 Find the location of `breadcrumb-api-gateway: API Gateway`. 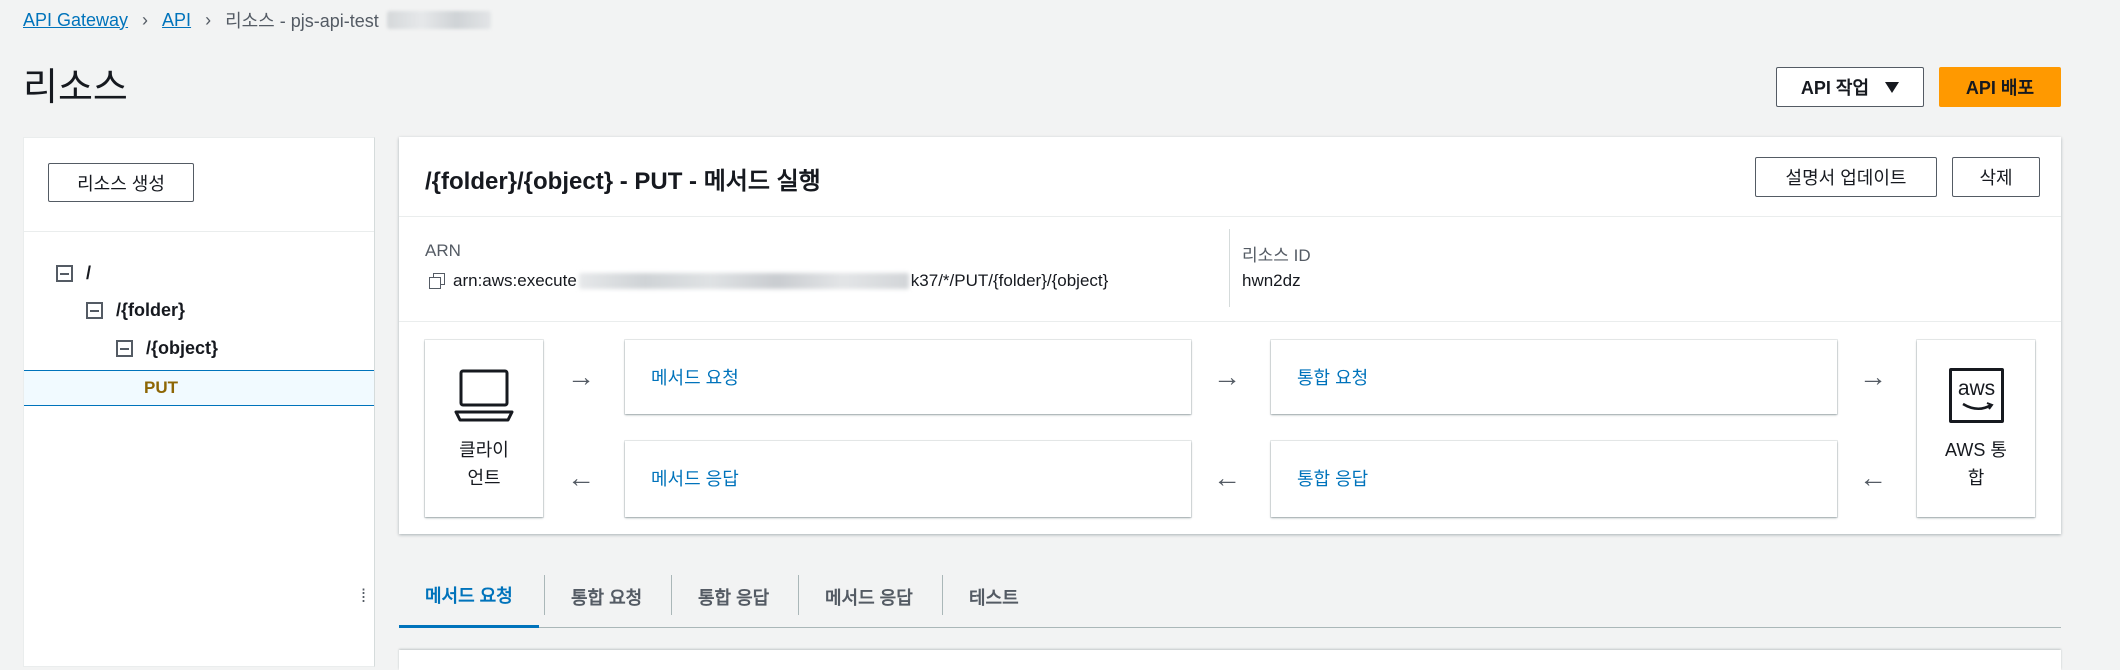

breadcrumb-api-gateway: API Gateway is located at coordinates (75, 20).